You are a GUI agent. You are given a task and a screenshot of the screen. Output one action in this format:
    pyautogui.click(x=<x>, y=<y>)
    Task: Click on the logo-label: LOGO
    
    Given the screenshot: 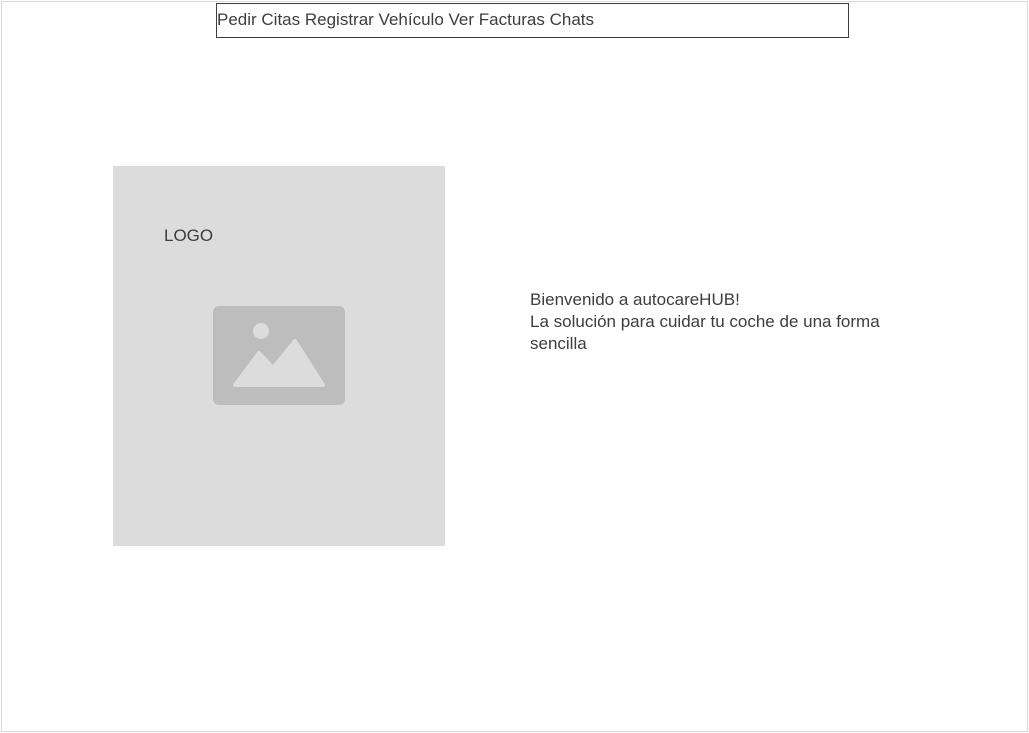 What is the action you would take?
    pyautogui.click(x=189, y=235)
    